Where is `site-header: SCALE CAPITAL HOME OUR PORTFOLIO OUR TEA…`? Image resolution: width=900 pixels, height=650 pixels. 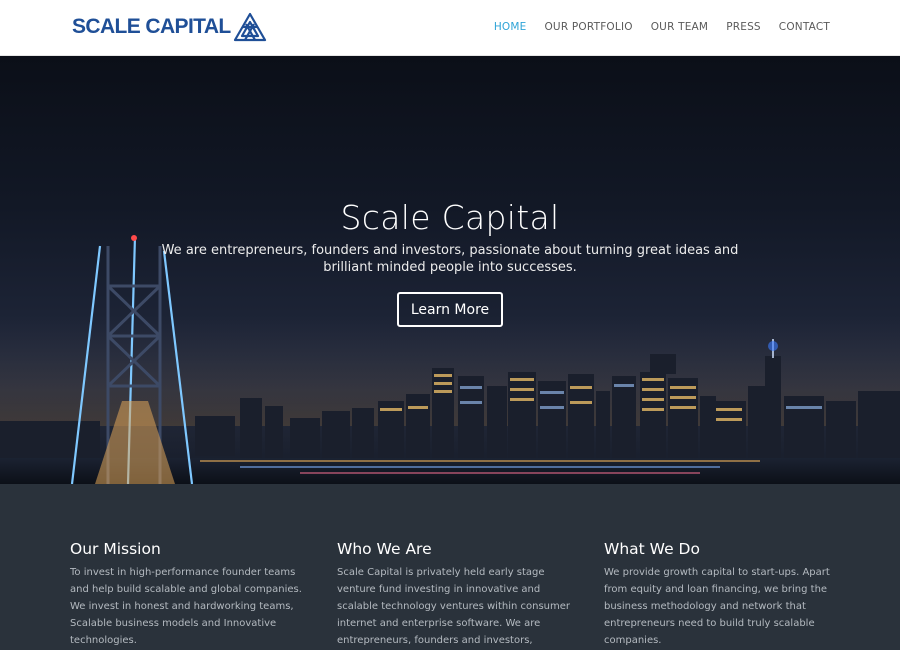 site-header: SCALE CAPITAL HOME OUR PORTFOLIO OUR TEA… is located at coordinates (450, 28).